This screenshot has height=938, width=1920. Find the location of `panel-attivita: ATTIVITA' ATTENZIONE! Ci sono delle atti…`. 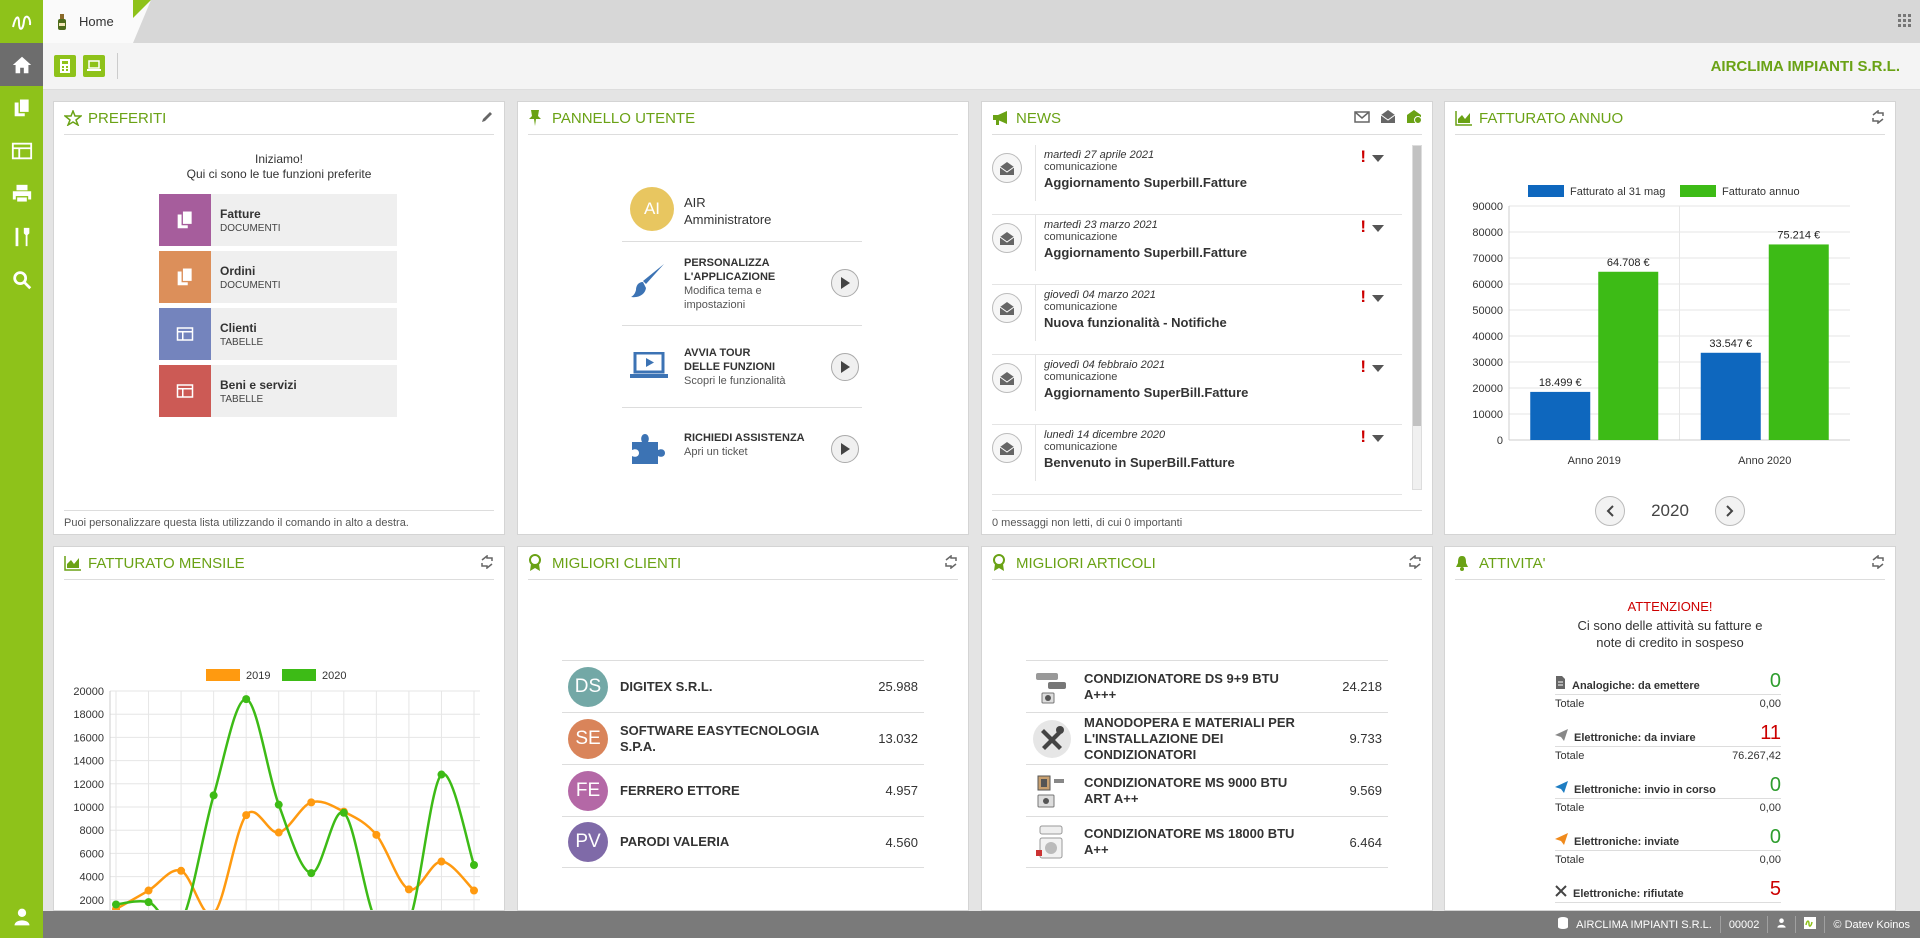

panel-attivita: ATTIVITA' ATTENZIONE! Ci sono delle atti… is located at coordinates (1670, 728).